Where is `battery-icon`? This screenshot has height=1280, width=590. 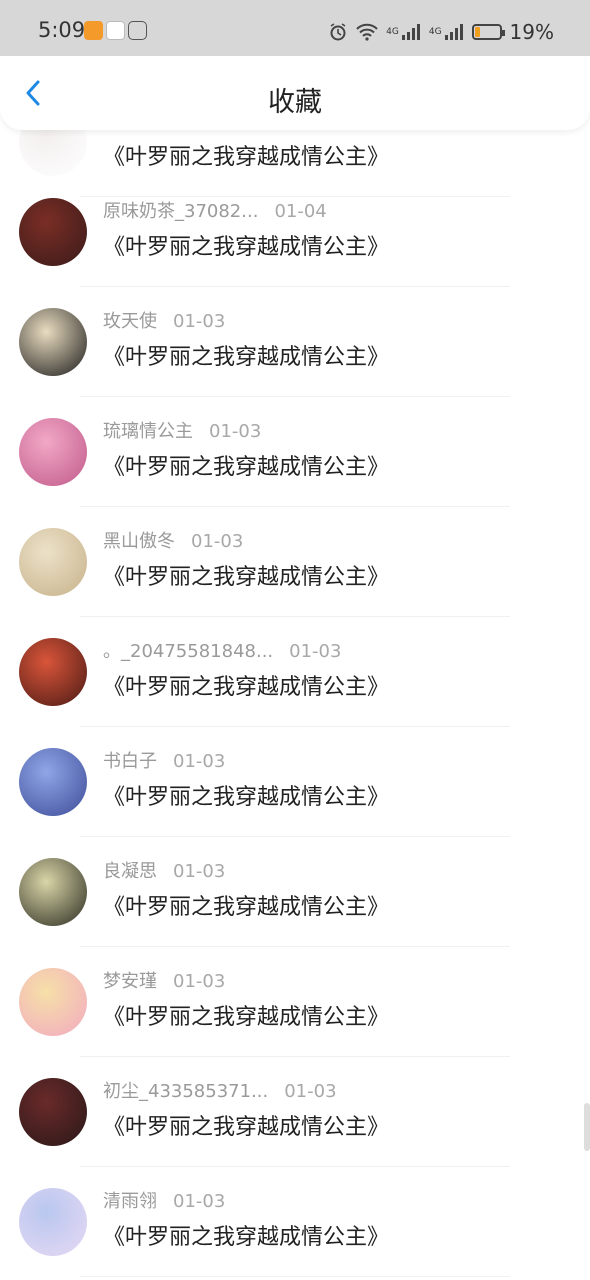 battery-icon is located at coordinates (488, 32).